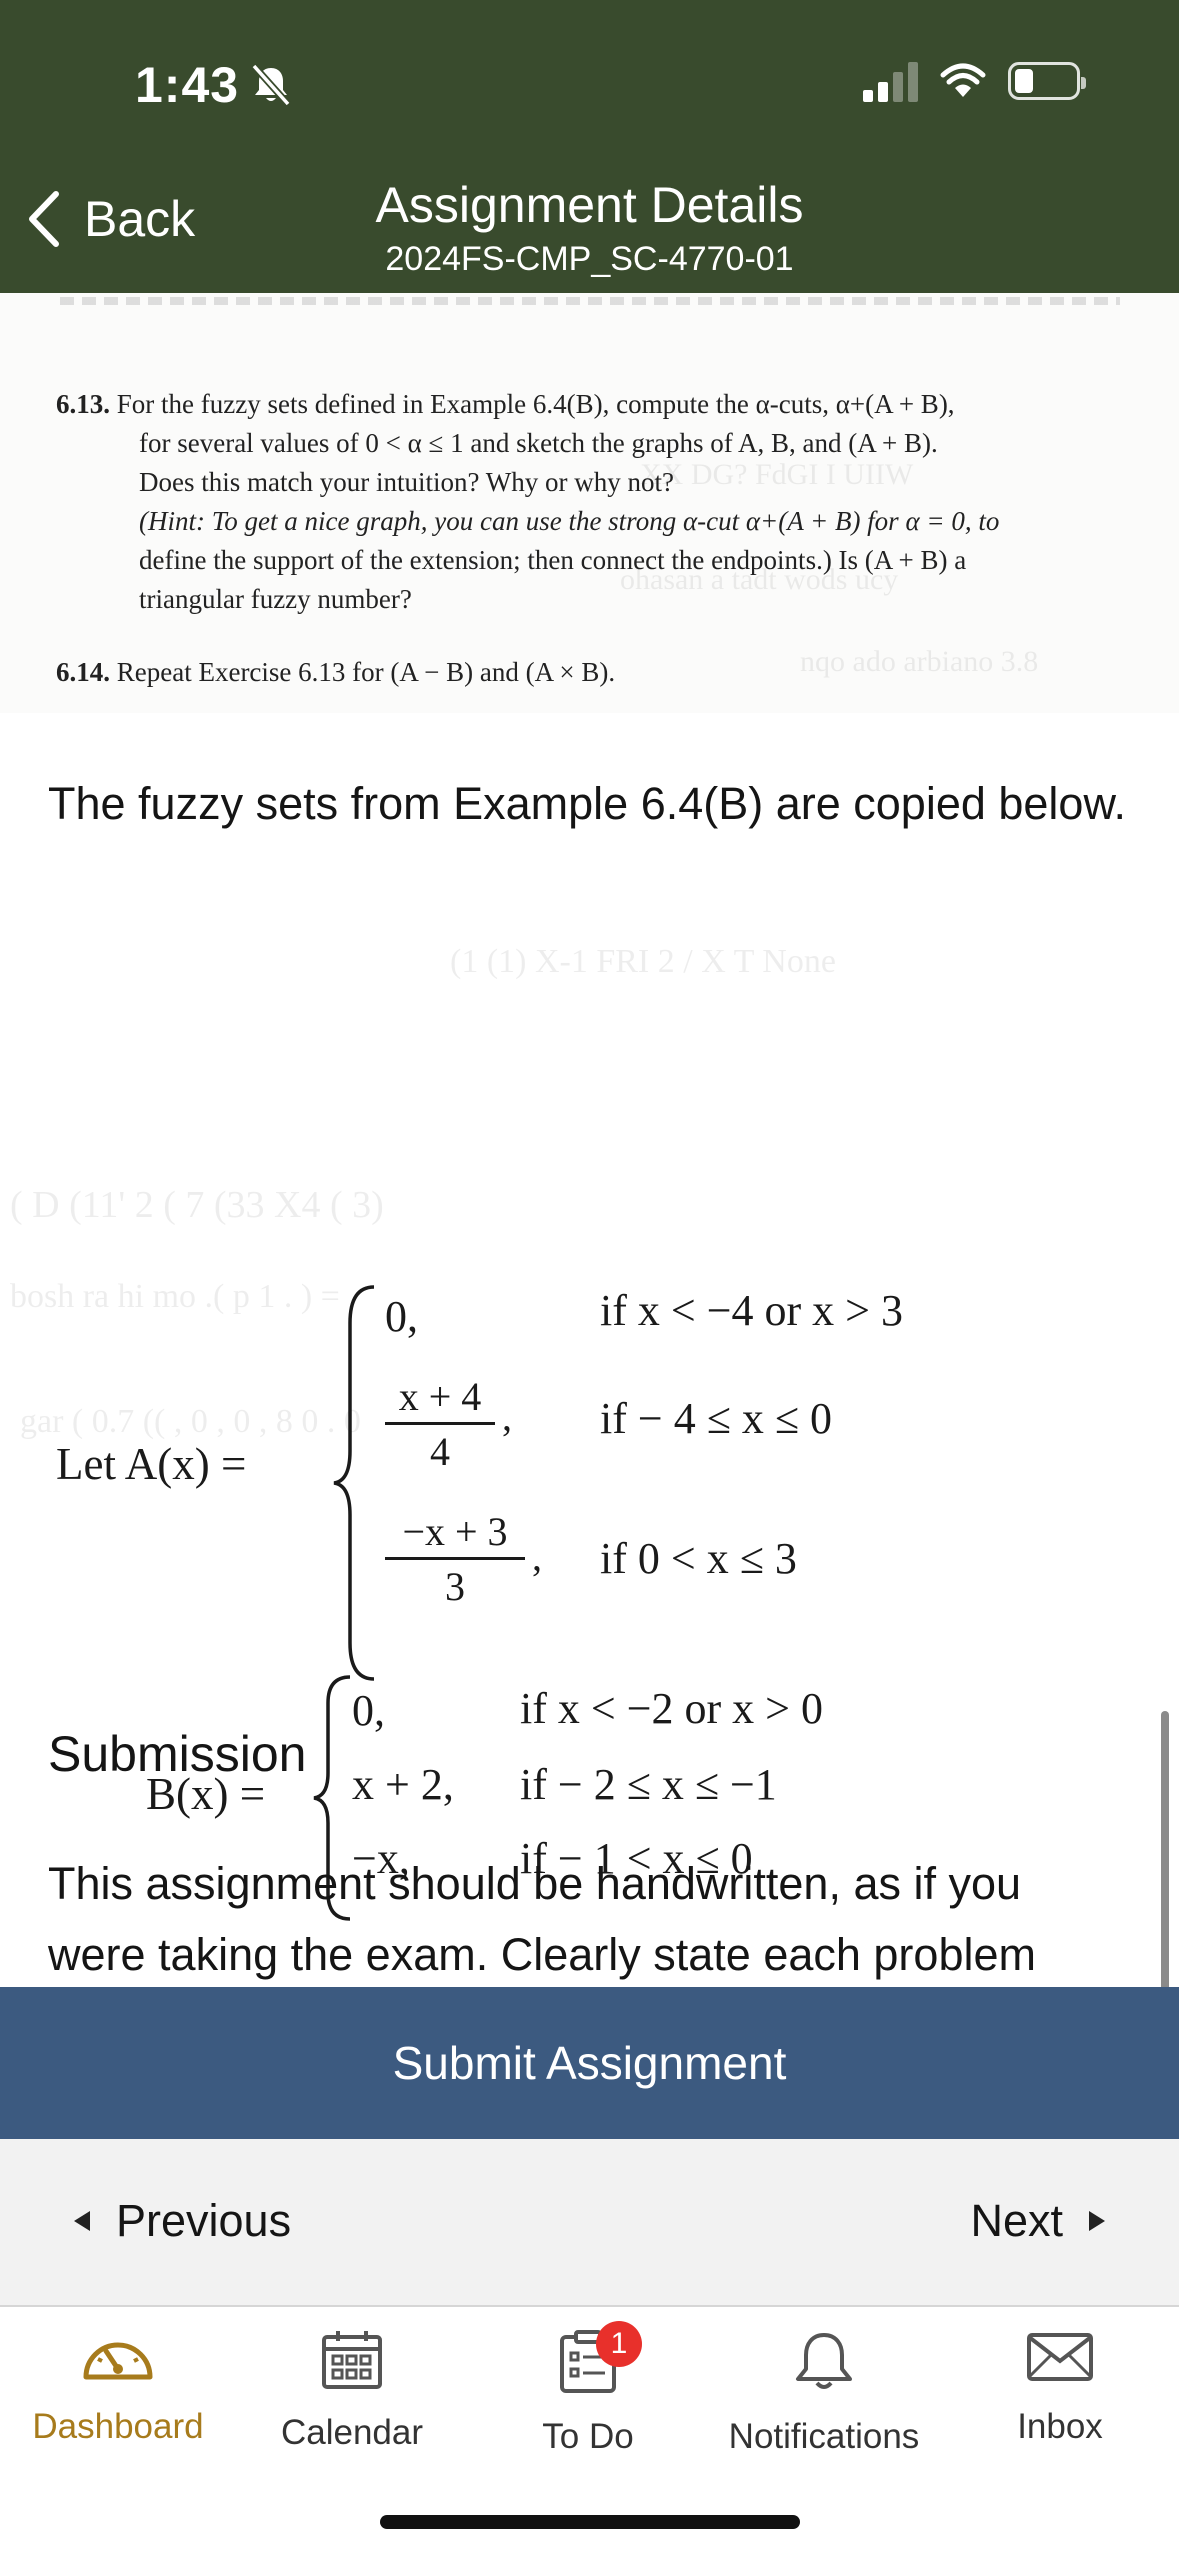  Describe the element at coordinates (352, 2391) in the screenshot. I see `tab-calendar: Calendar` at that location.